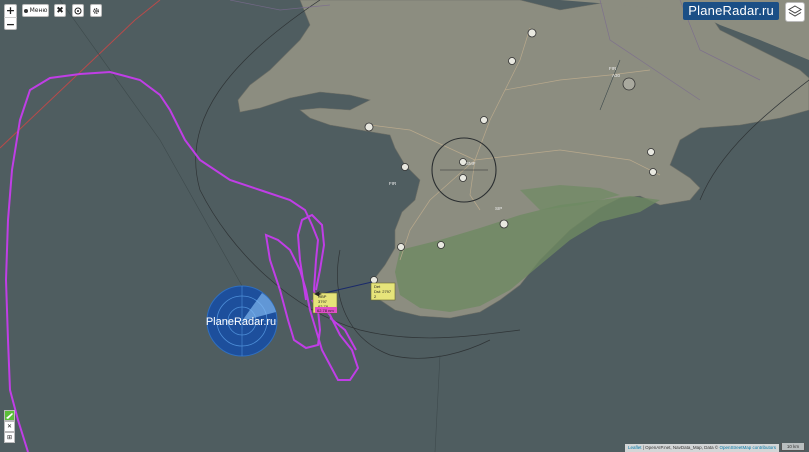 This screenshot has width=809, height=452. I want to click on close-button: ✖, so click(60, 10).